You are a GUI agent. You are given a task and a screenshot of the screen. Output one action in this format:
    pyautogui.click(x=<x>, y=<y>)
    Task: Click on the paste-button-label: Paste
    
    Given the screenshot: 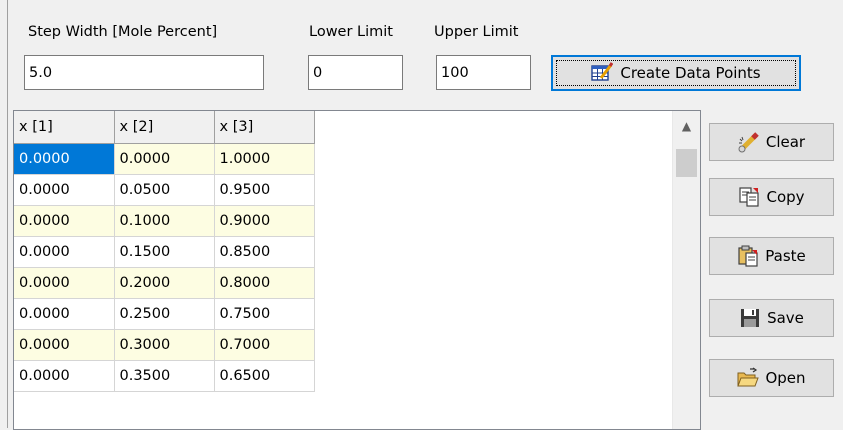 What is the action you would take?
    pyautogui.click(x=785, y=256)
    